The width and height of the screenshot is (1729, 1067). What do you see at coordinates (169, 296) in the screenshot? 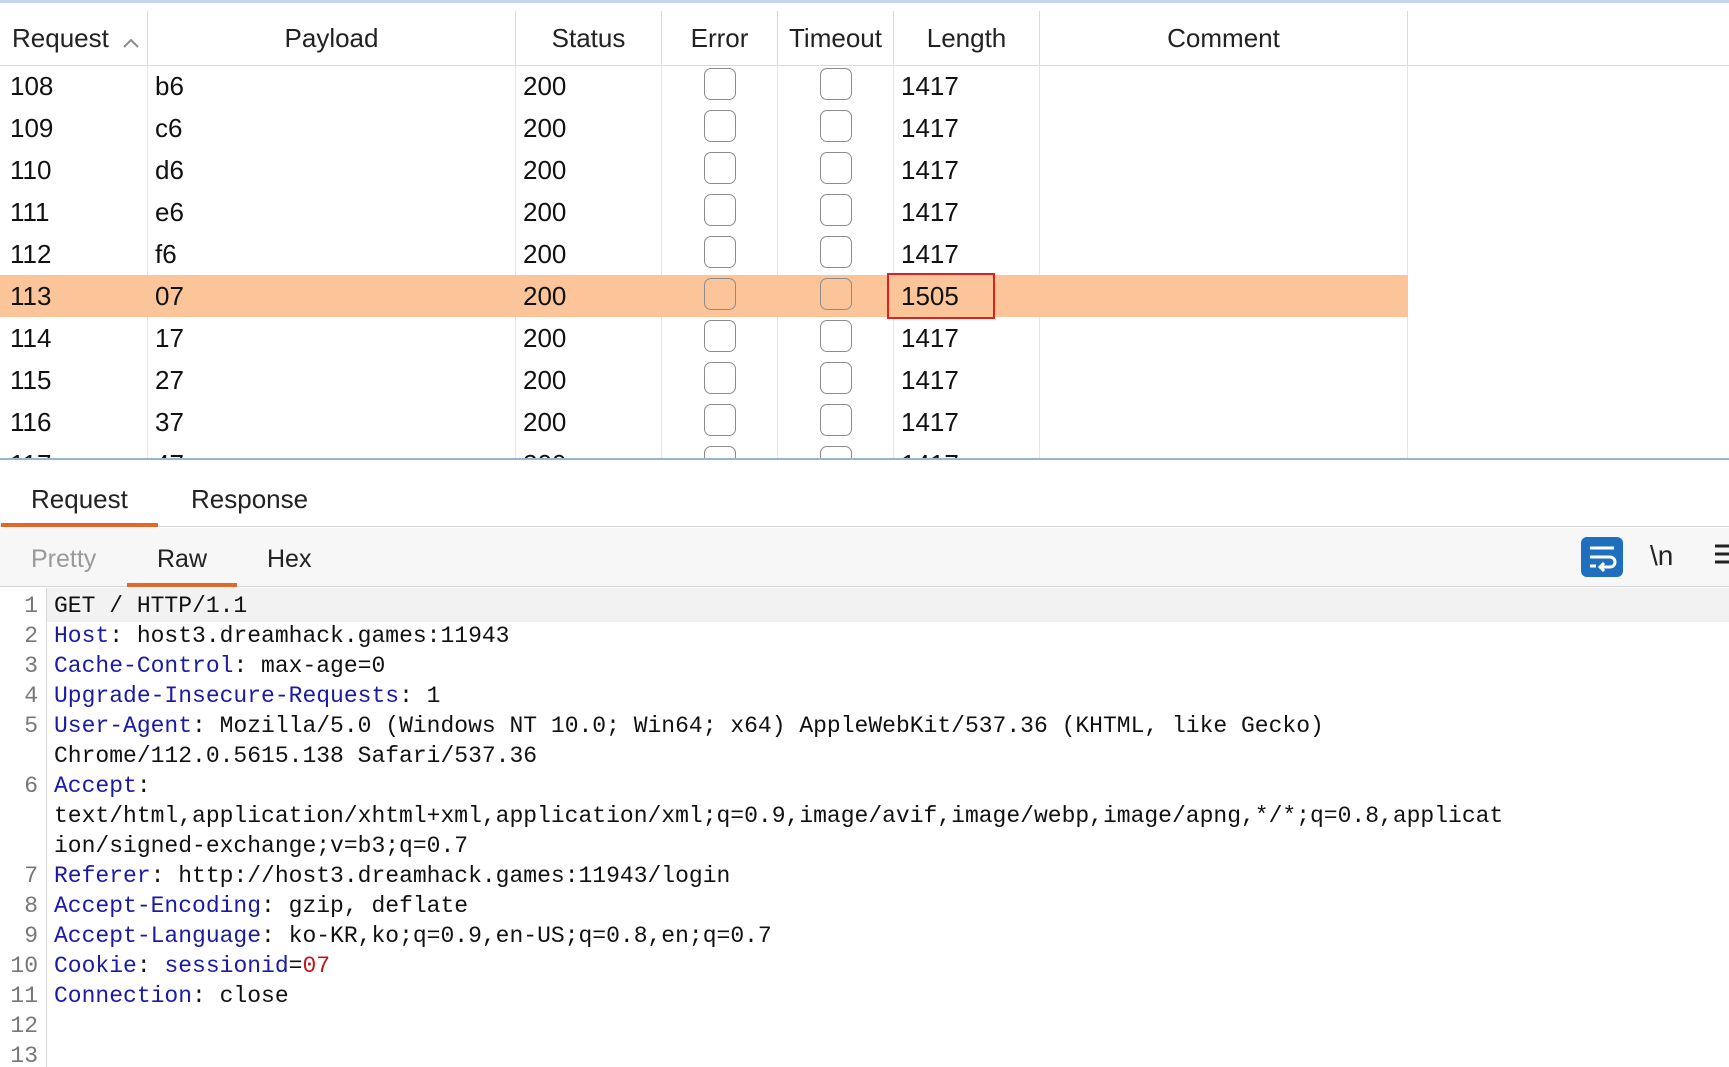
I see `cell-payload: 07` at bounding box center [169, 296].